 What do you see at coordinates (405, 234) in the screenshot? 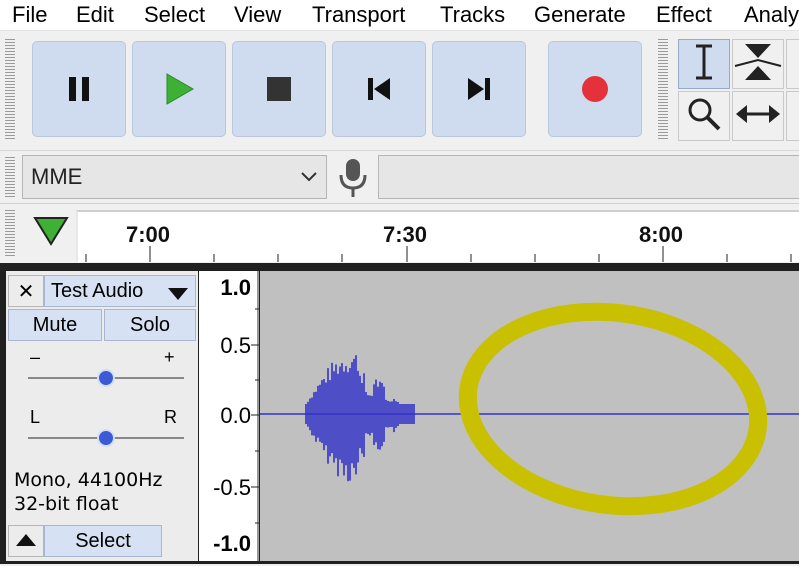
I see `tick-label: 7:30` at bounding box center [405, 234].